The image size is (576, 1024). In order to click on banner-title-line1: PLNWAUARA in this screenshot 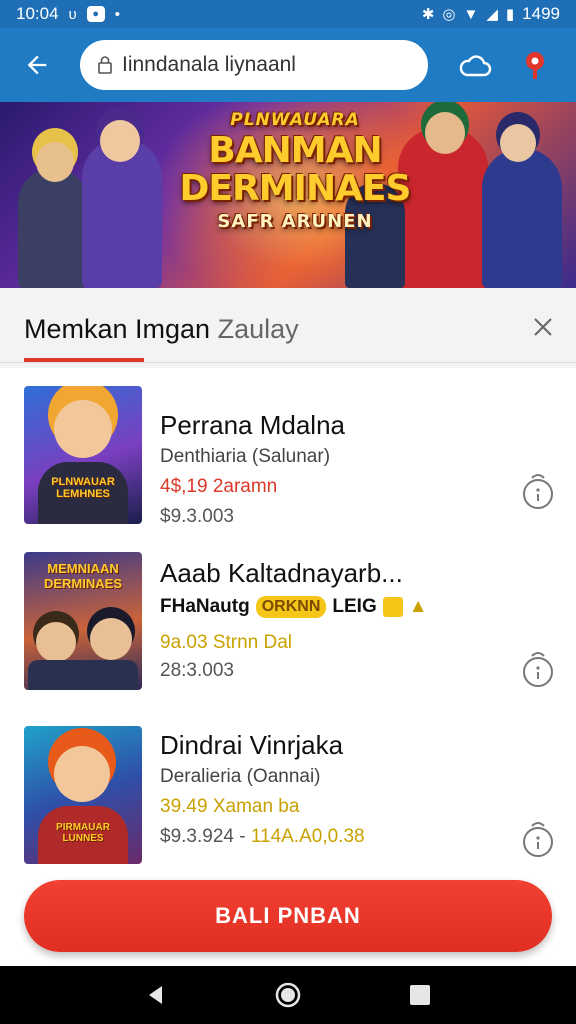, I will do `click(295, 120)`.